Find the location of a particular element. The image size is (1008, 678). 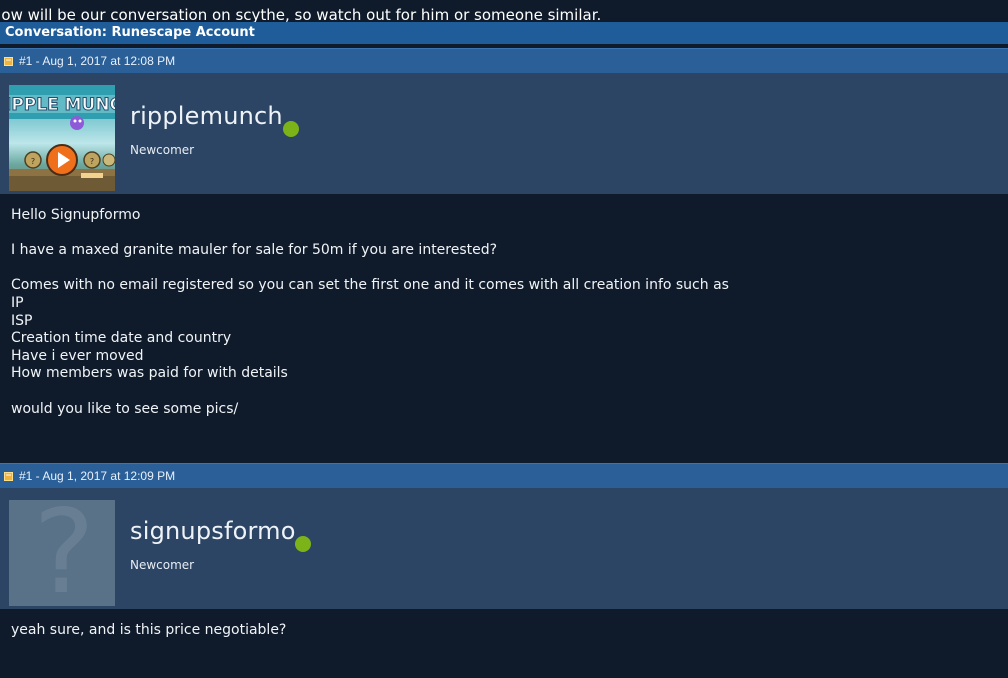

message-body: yeah sure, and is this price negotiable? is located at coordinates (501, 631).